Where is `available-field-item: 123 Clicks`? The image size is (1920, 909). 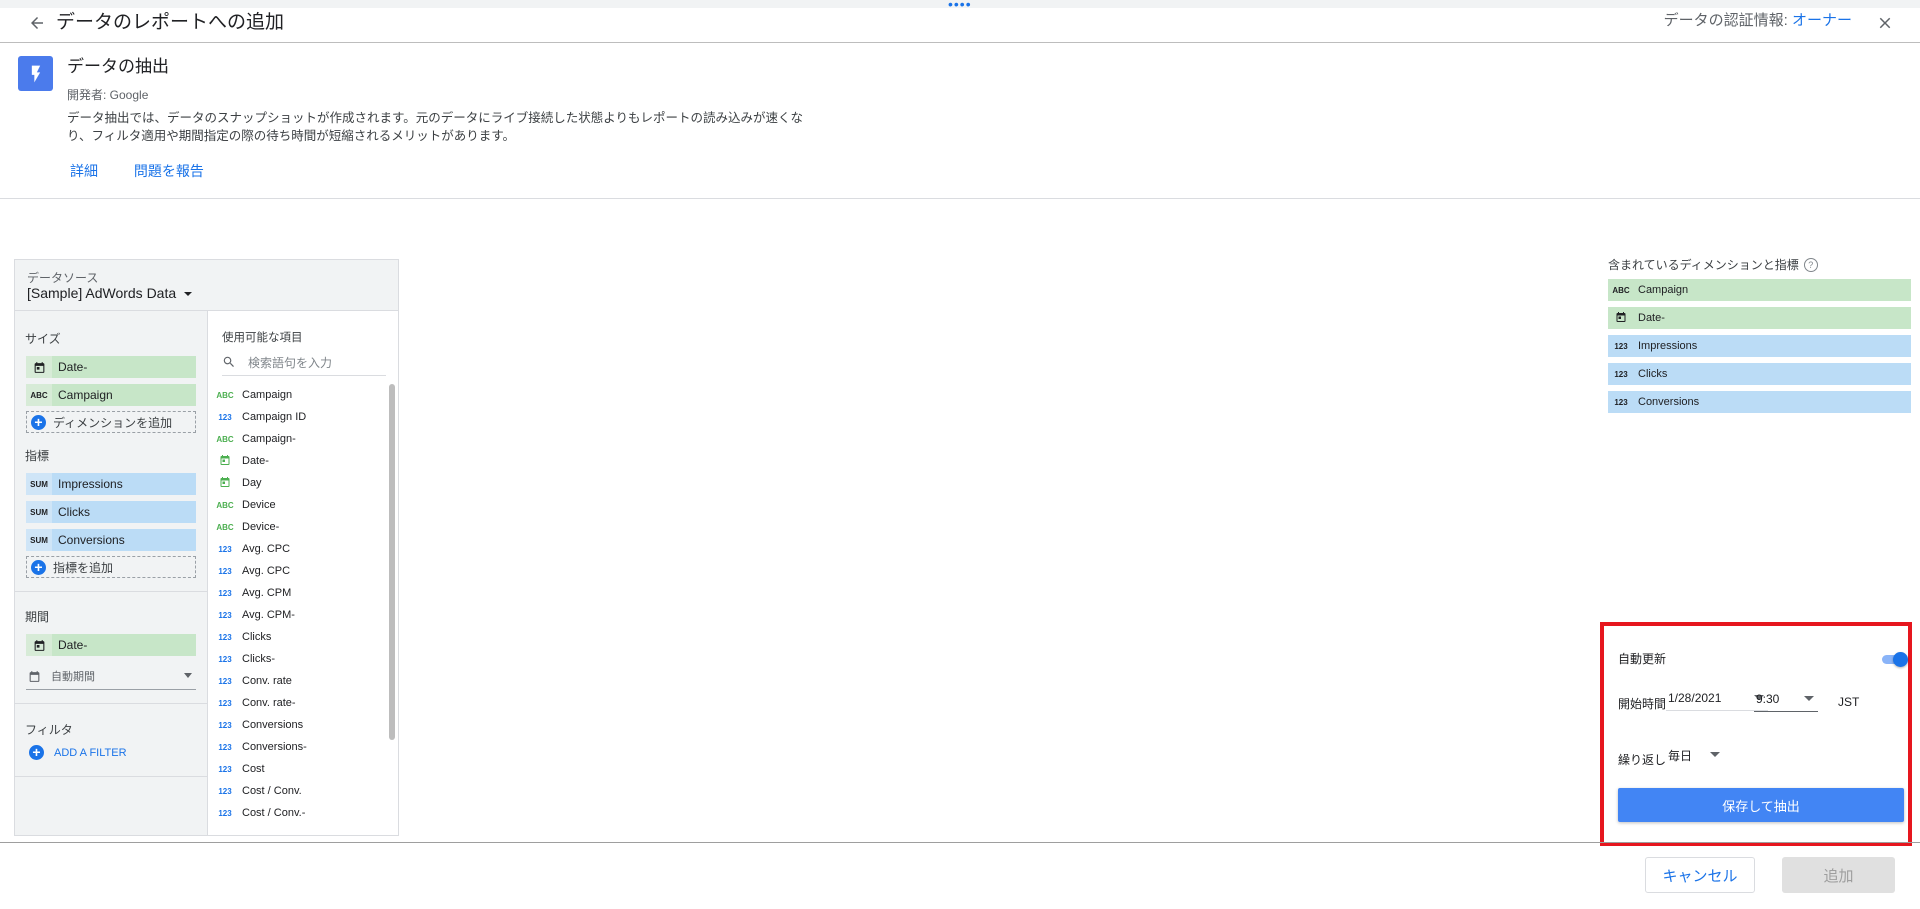
available-field-item: 123 Clicks is located at coordinates (298, 637).